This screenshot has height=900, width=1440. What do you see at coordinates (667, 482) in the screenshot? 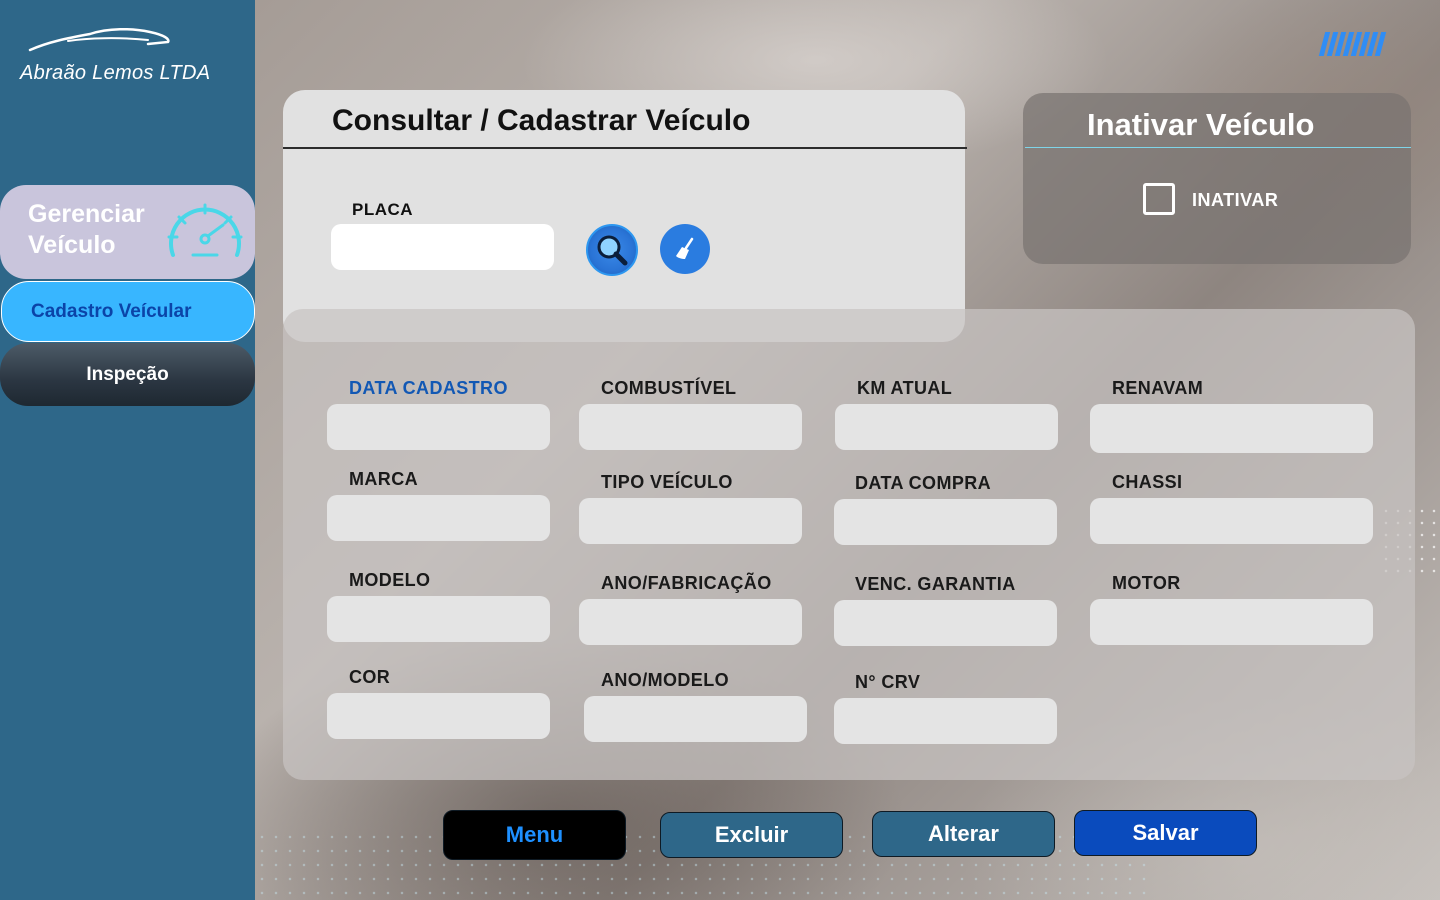
I see `tipo-veiculo-label: TIPO VEÍCULO` at bounding box center [667, 482].